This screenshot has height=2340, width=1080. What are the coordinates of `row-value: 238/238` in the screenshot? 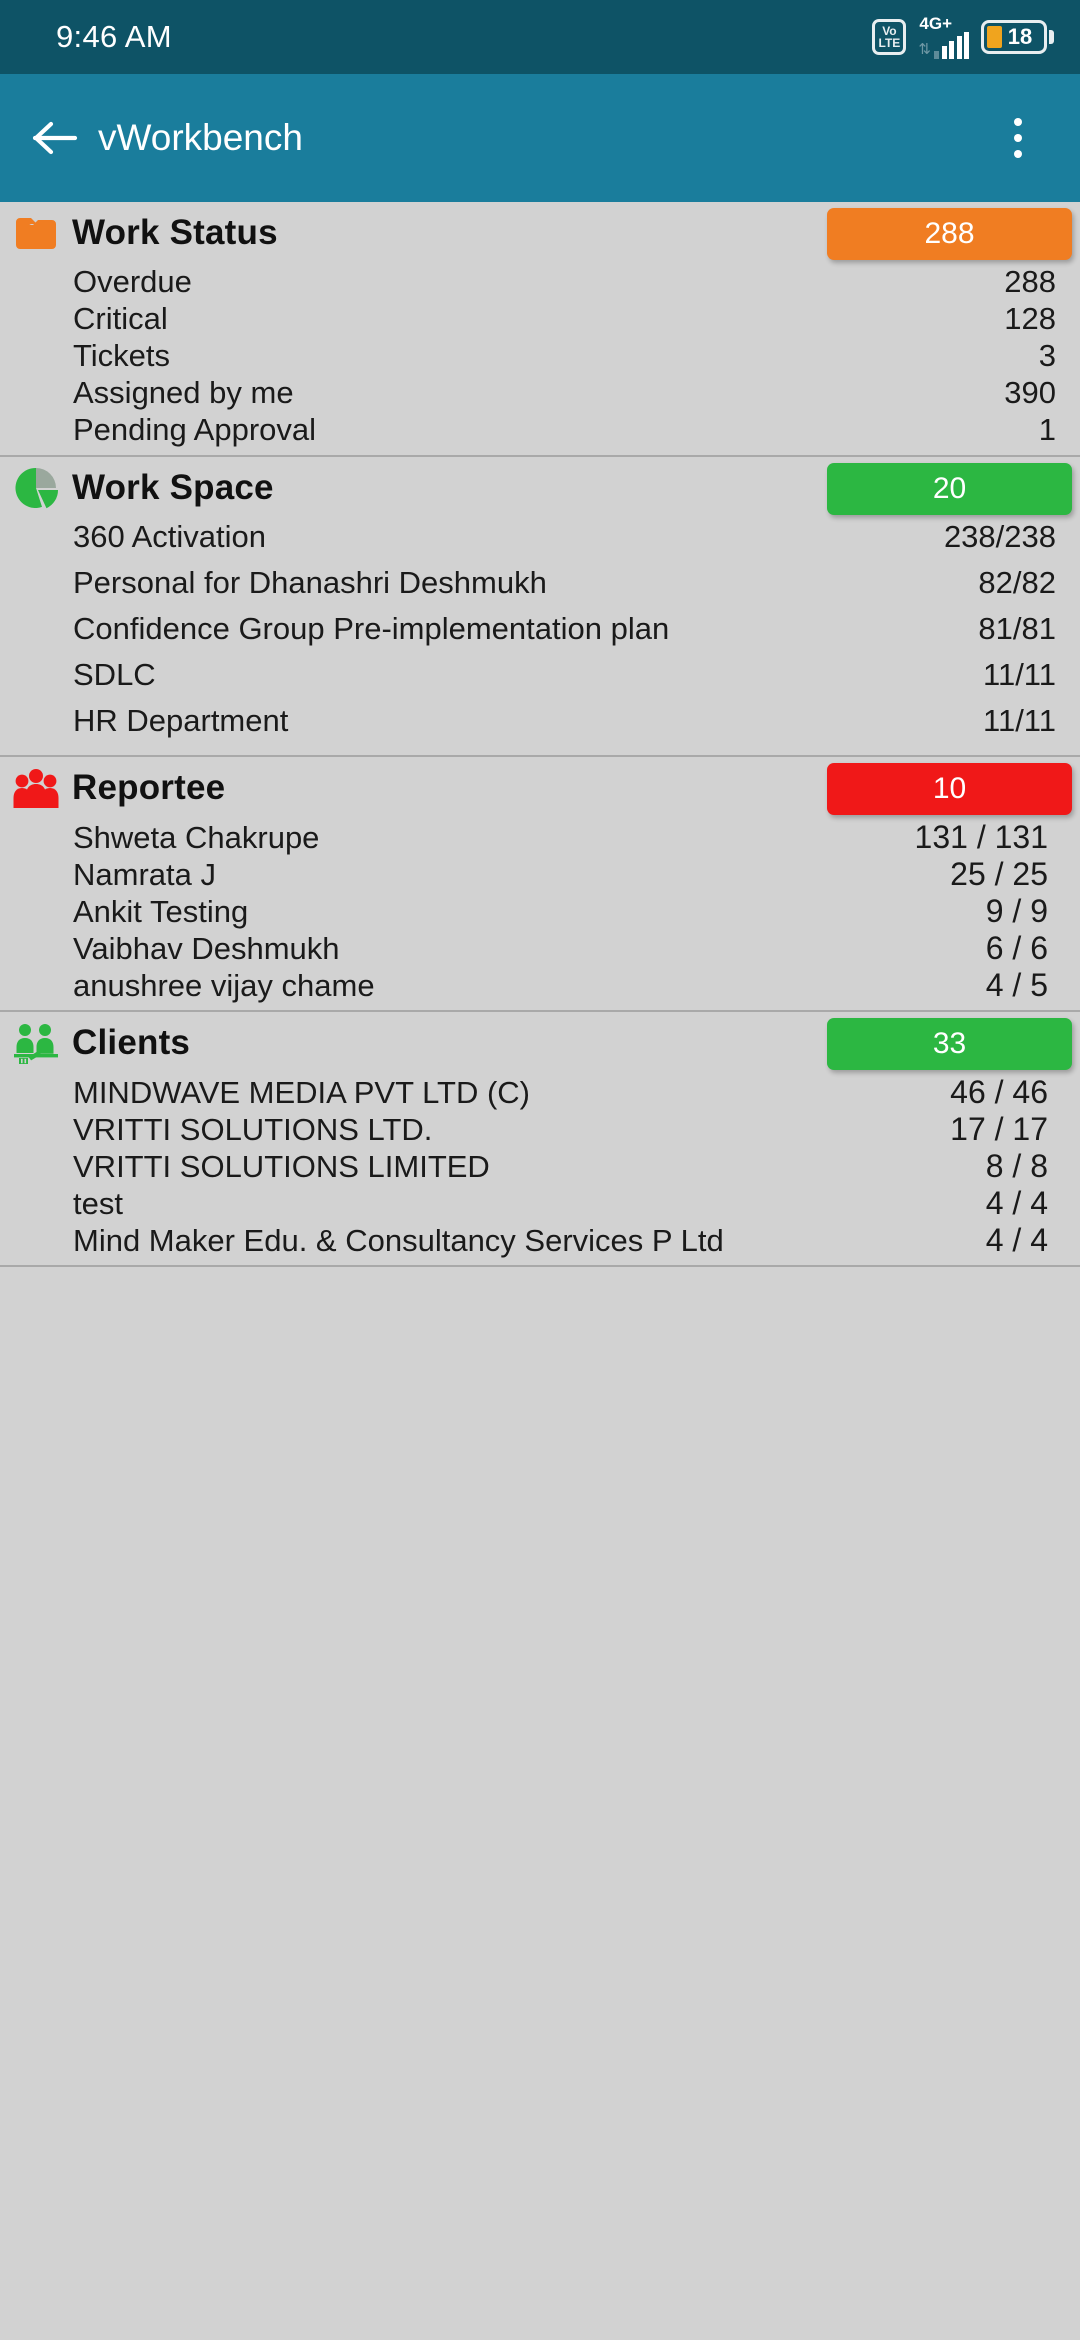 It's located at (999, 536).